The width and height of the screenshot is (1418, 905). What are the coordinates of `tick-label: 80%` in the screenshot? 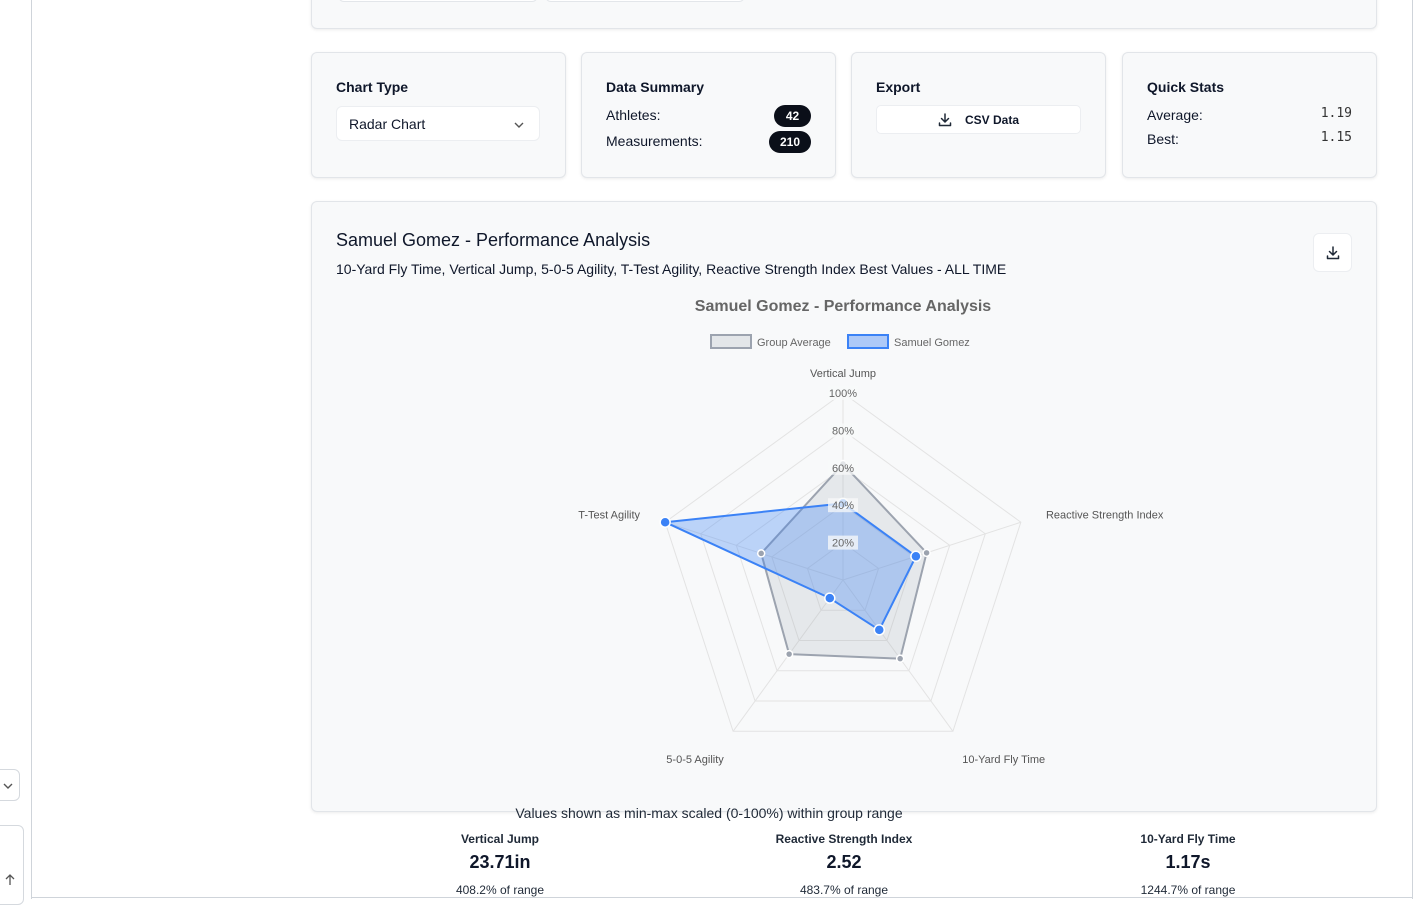 It's located at (843, 431).